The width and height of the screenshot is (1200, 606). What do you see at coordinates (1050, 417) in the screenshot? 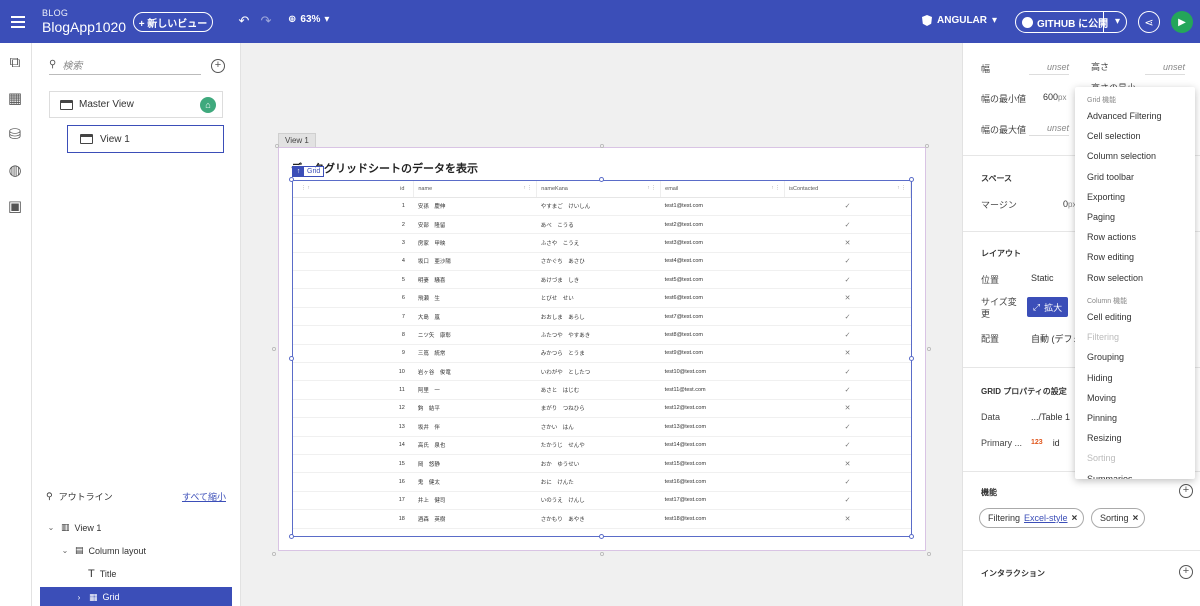
I see `data-select: .../Table 1` at bounding box center [1050, 417].